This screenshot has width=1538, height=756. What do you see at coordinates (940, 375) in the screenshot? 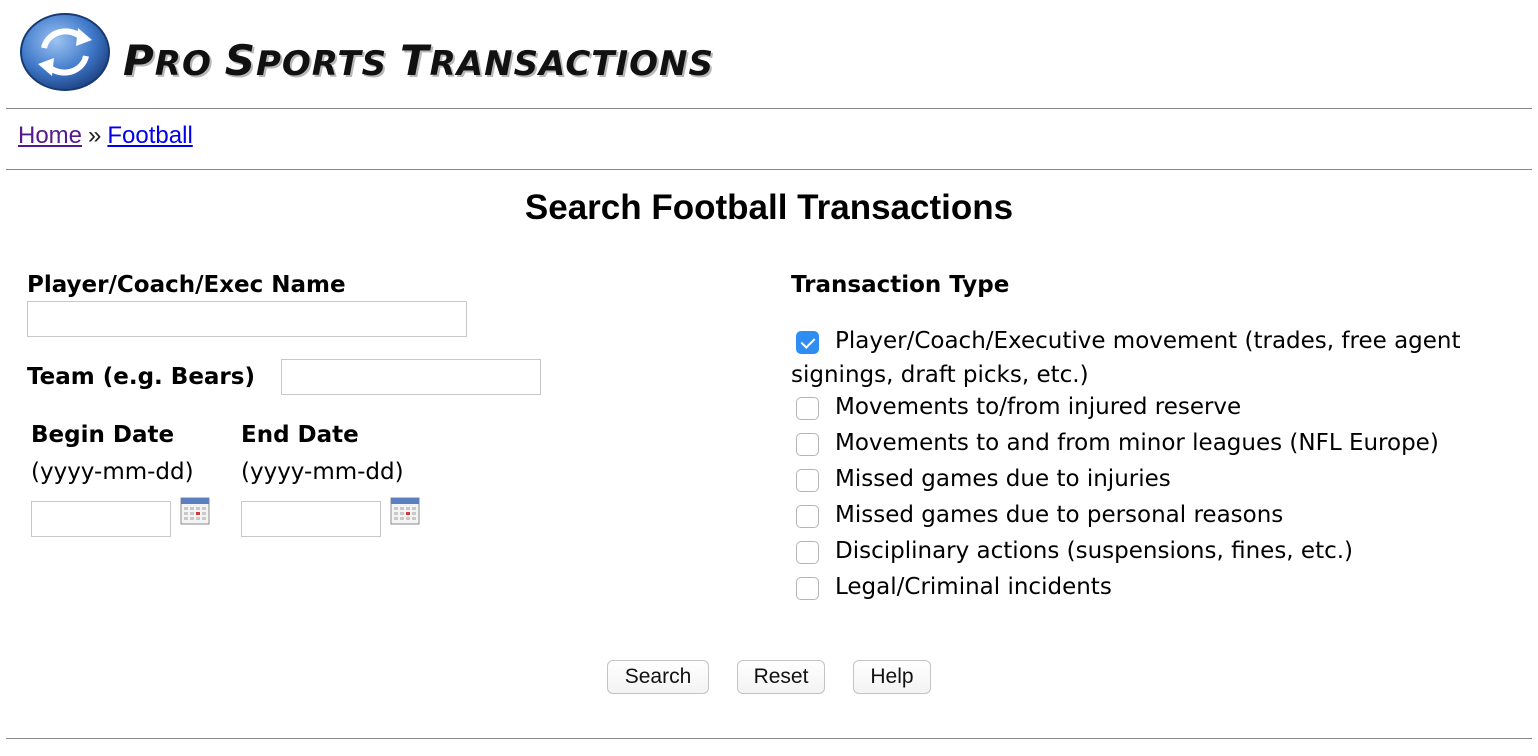
I see `option-player-movement-label-cont: signings, draft picks, etc.)` at bounding box center [940, 375].